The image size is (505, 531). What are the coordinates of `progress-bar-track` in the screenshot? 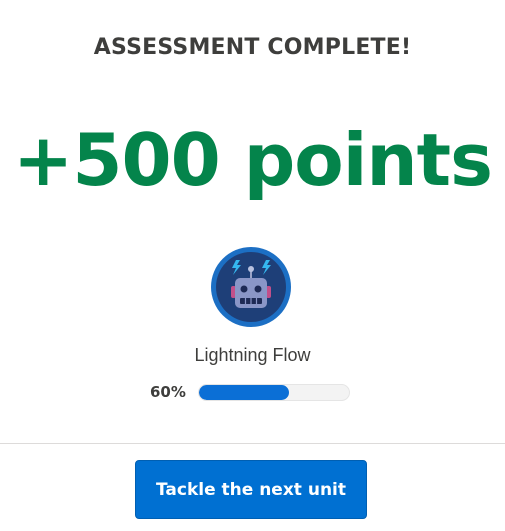 It's located at (274, 392).